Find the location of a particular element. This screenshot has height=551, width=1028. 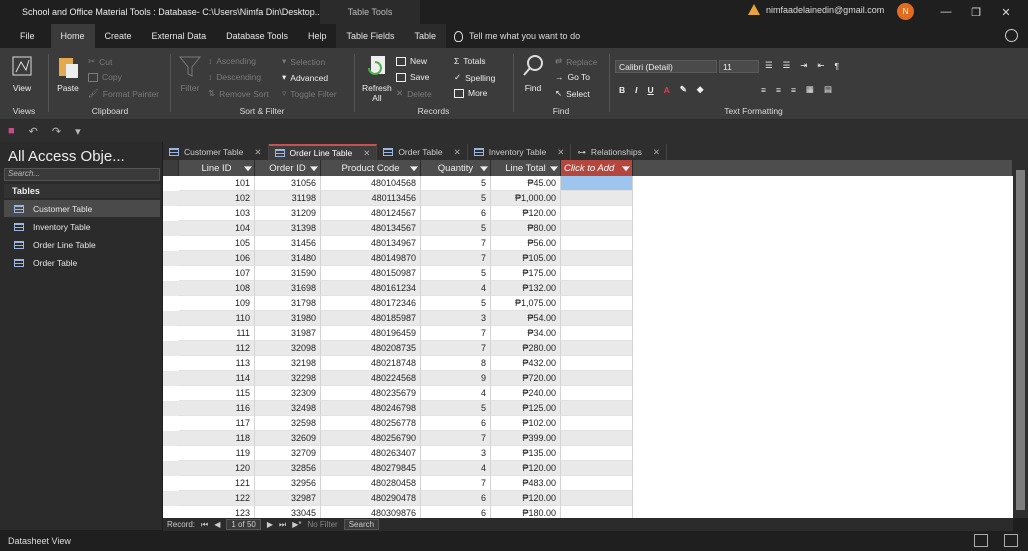

advanced-button: ▾ Advanced is located at coordinates (305, 77).